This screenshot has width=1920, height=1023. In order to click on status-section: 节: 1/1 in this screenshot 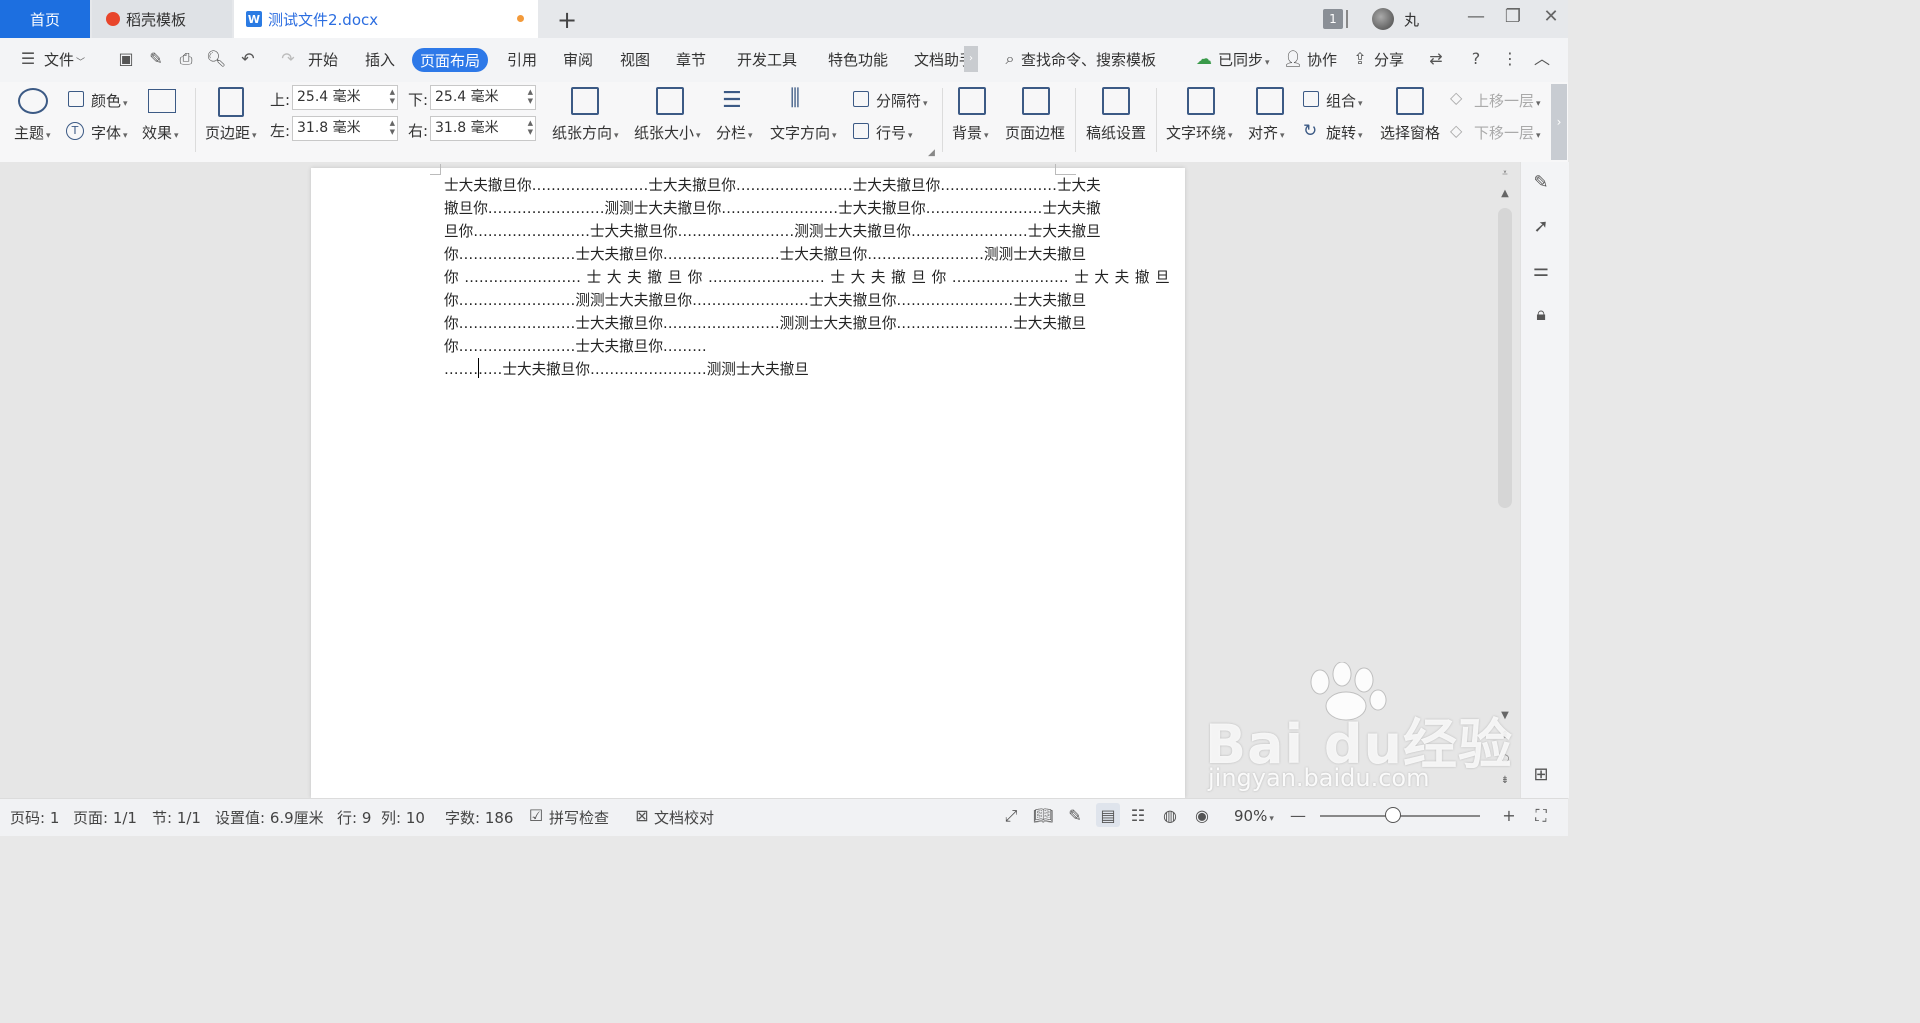, I will do `click(176, 817)`.